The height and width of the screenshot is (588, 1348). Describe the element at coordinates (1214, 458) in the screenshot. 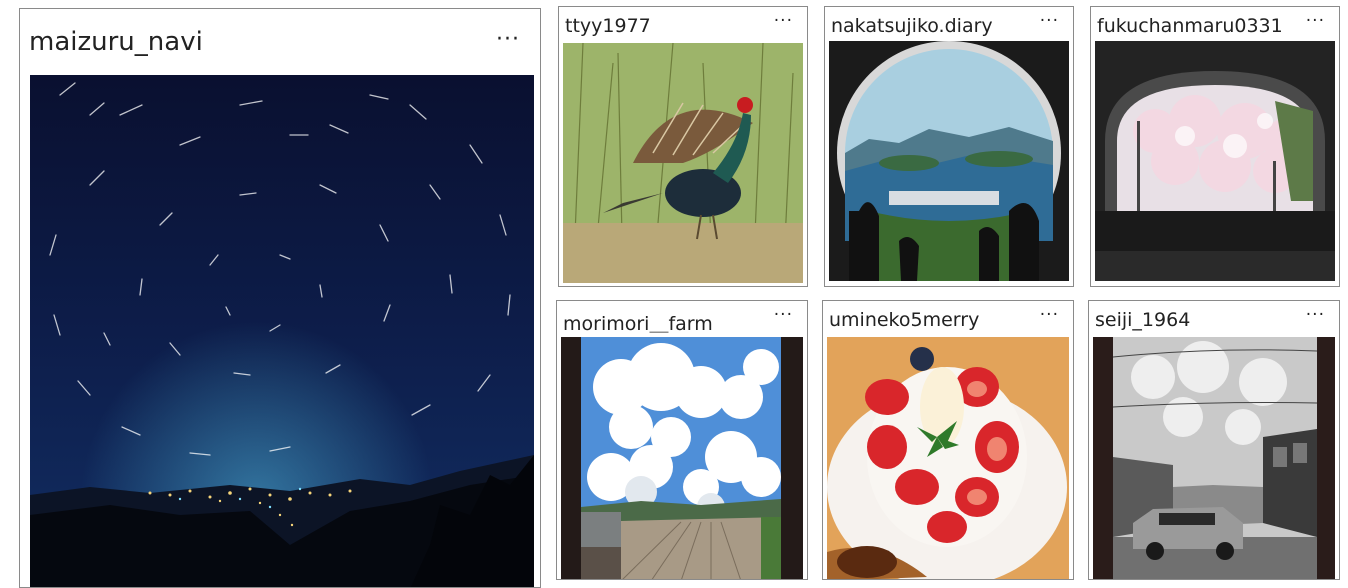

I see `post-photo-street-classic-car` at that location.